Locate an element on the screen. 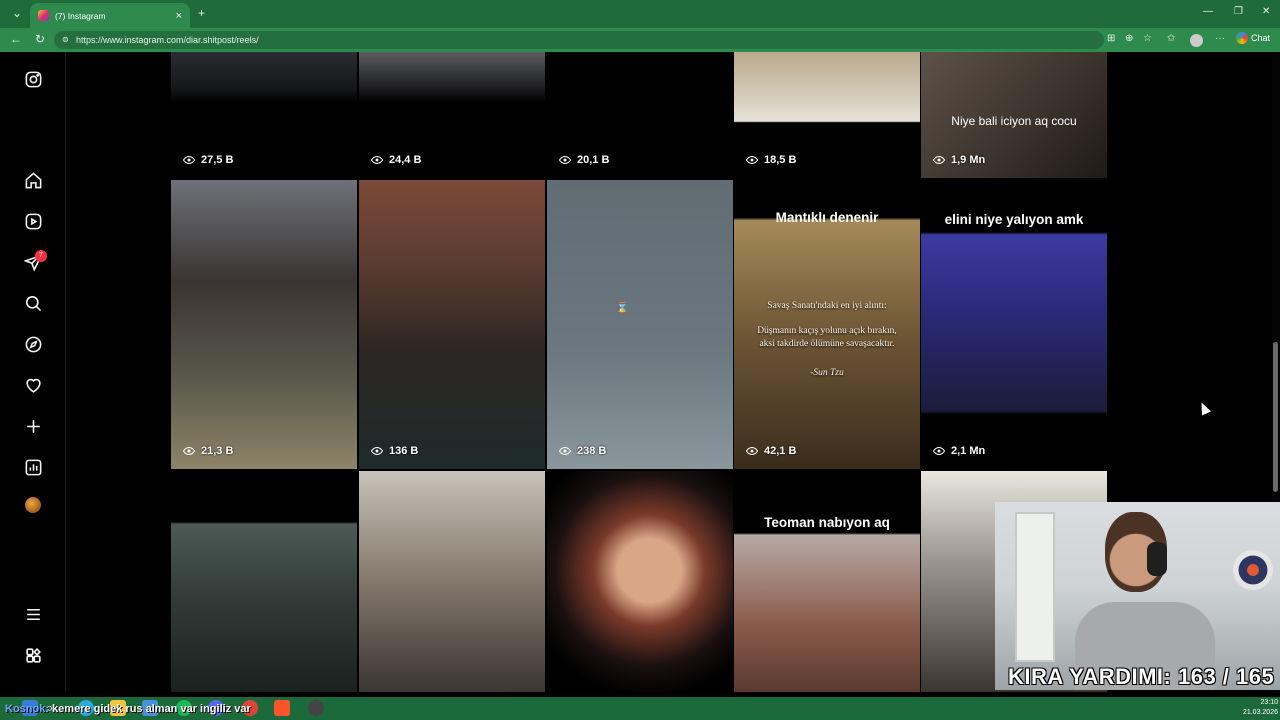 The height and width of the screenshot is (720, 1280). bookmark-star-icon: ☆ is located at coordinates (1147, 38).